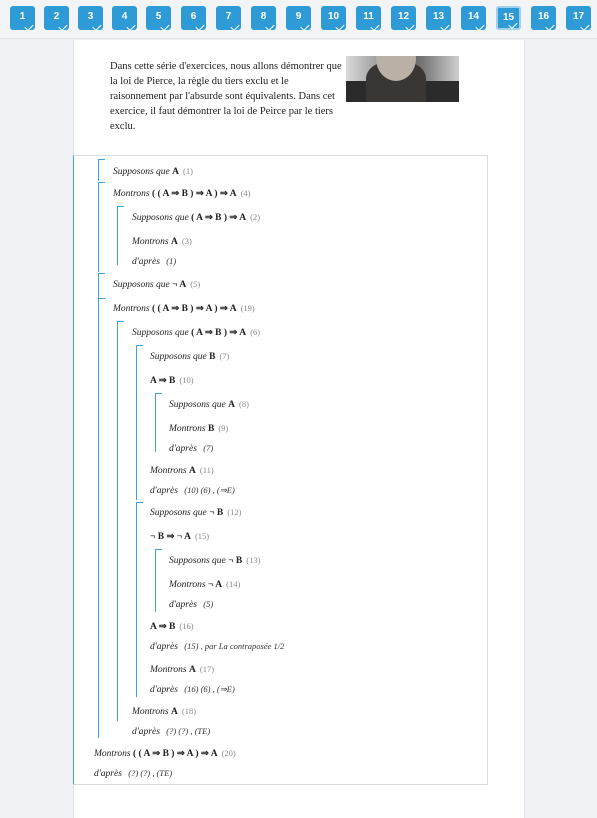 This screenshot has width=597, height=818. I want to click on proof-line: Montrons A (3), so click(162, 241).